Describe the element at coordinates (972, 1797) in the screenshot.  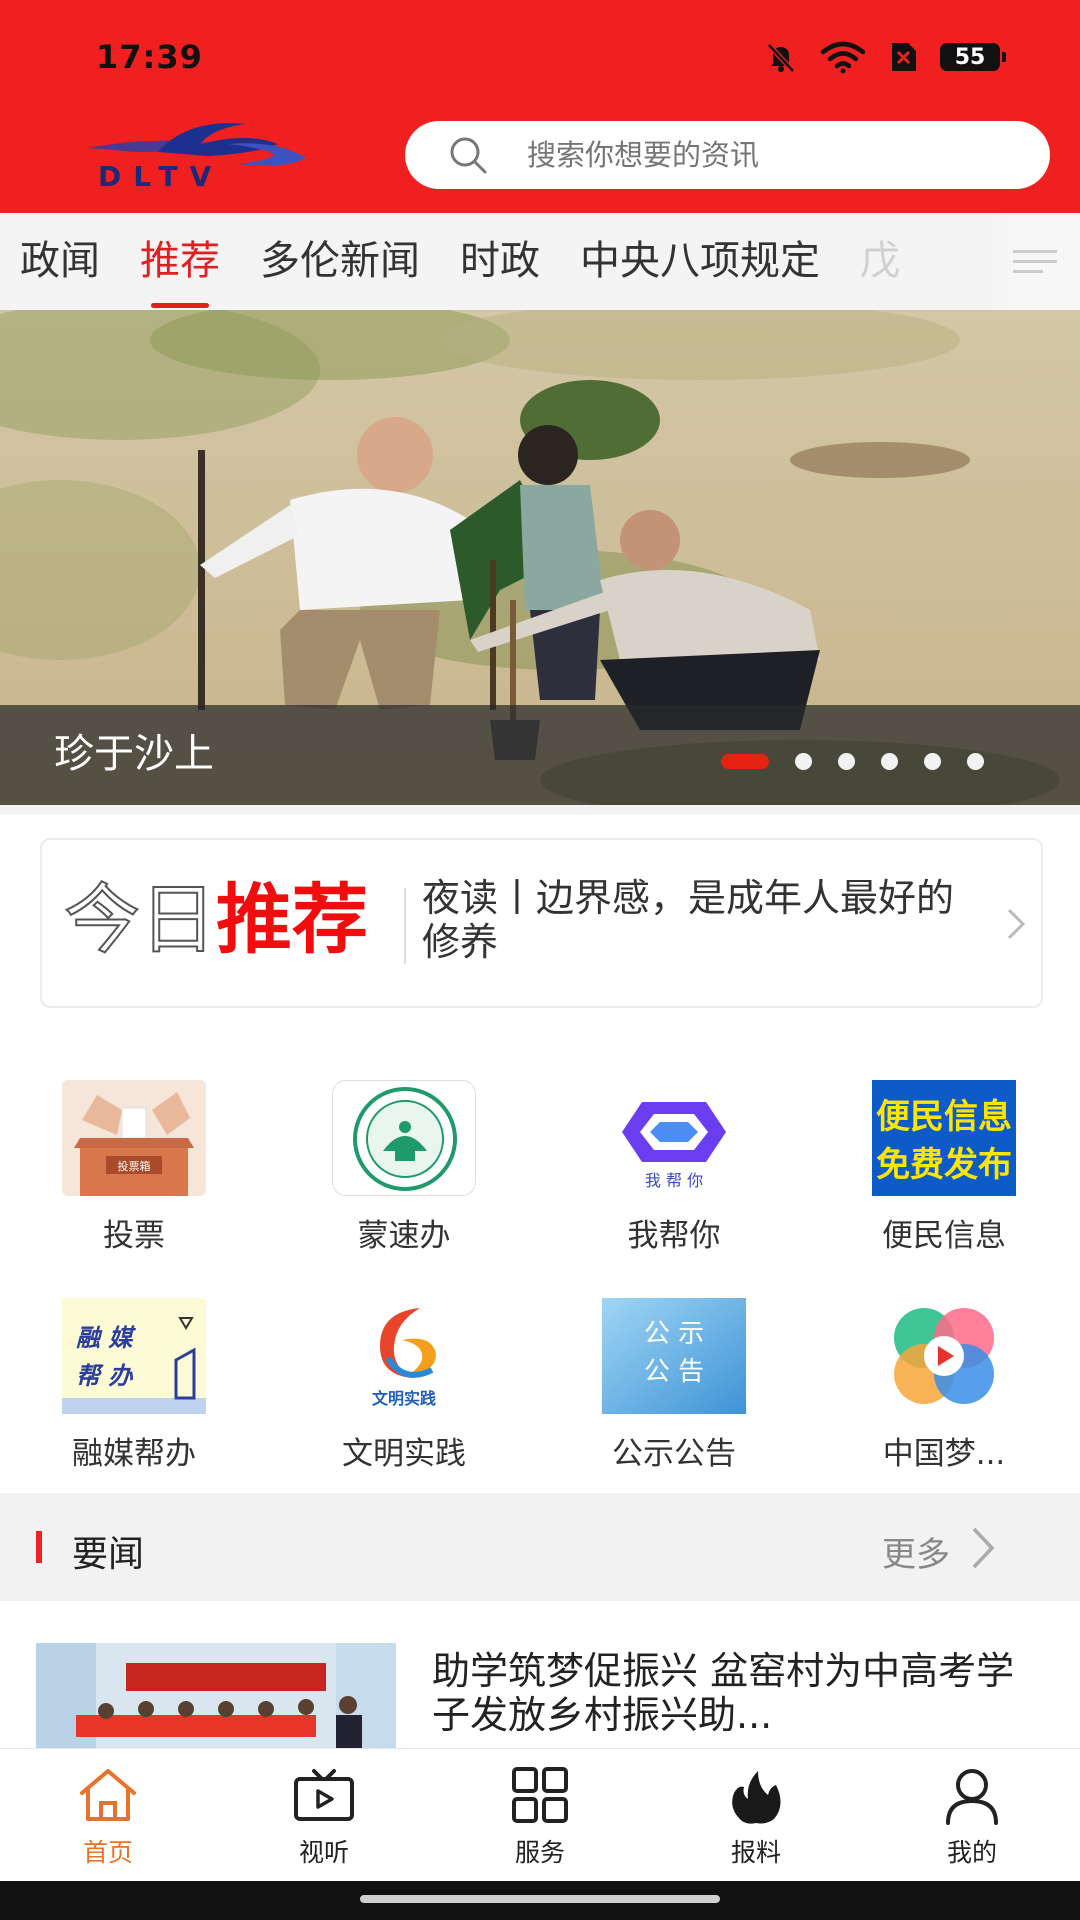
I see `user-icon` at that location.